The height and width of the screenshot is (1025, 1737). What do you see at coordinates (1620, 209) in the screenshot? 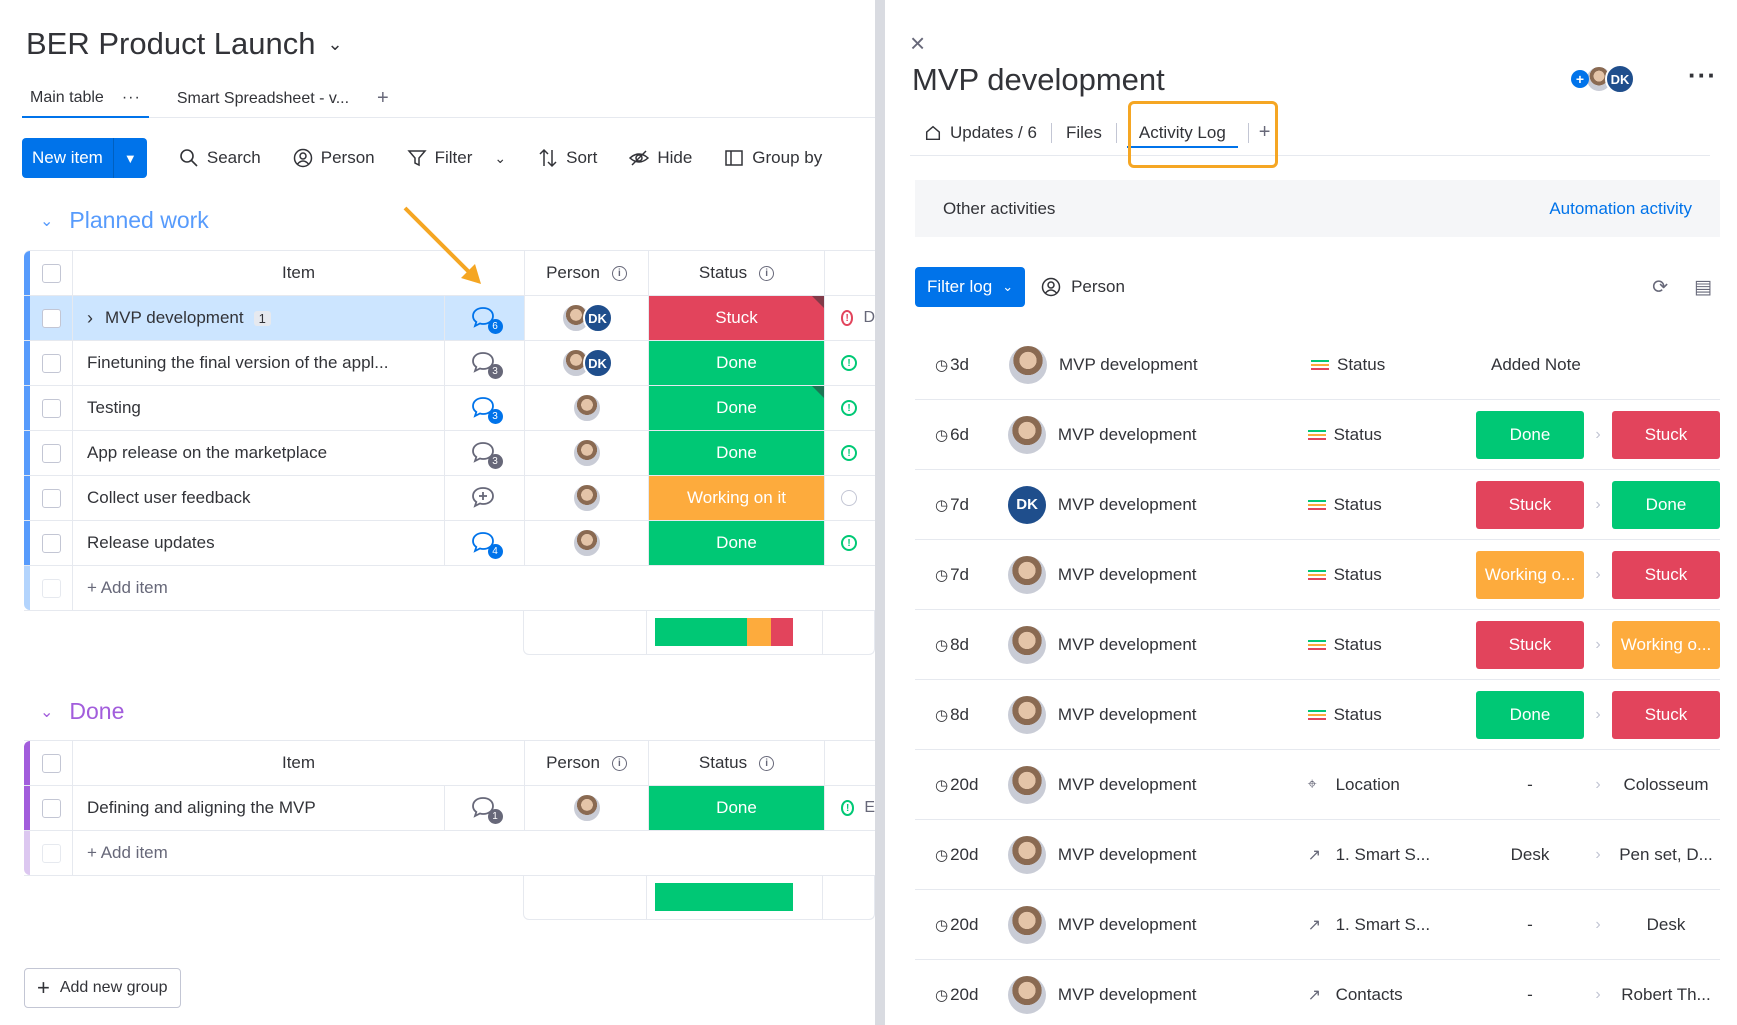
I see `automation-activity-link: Automation activity` at bounding box center [1620, 209].